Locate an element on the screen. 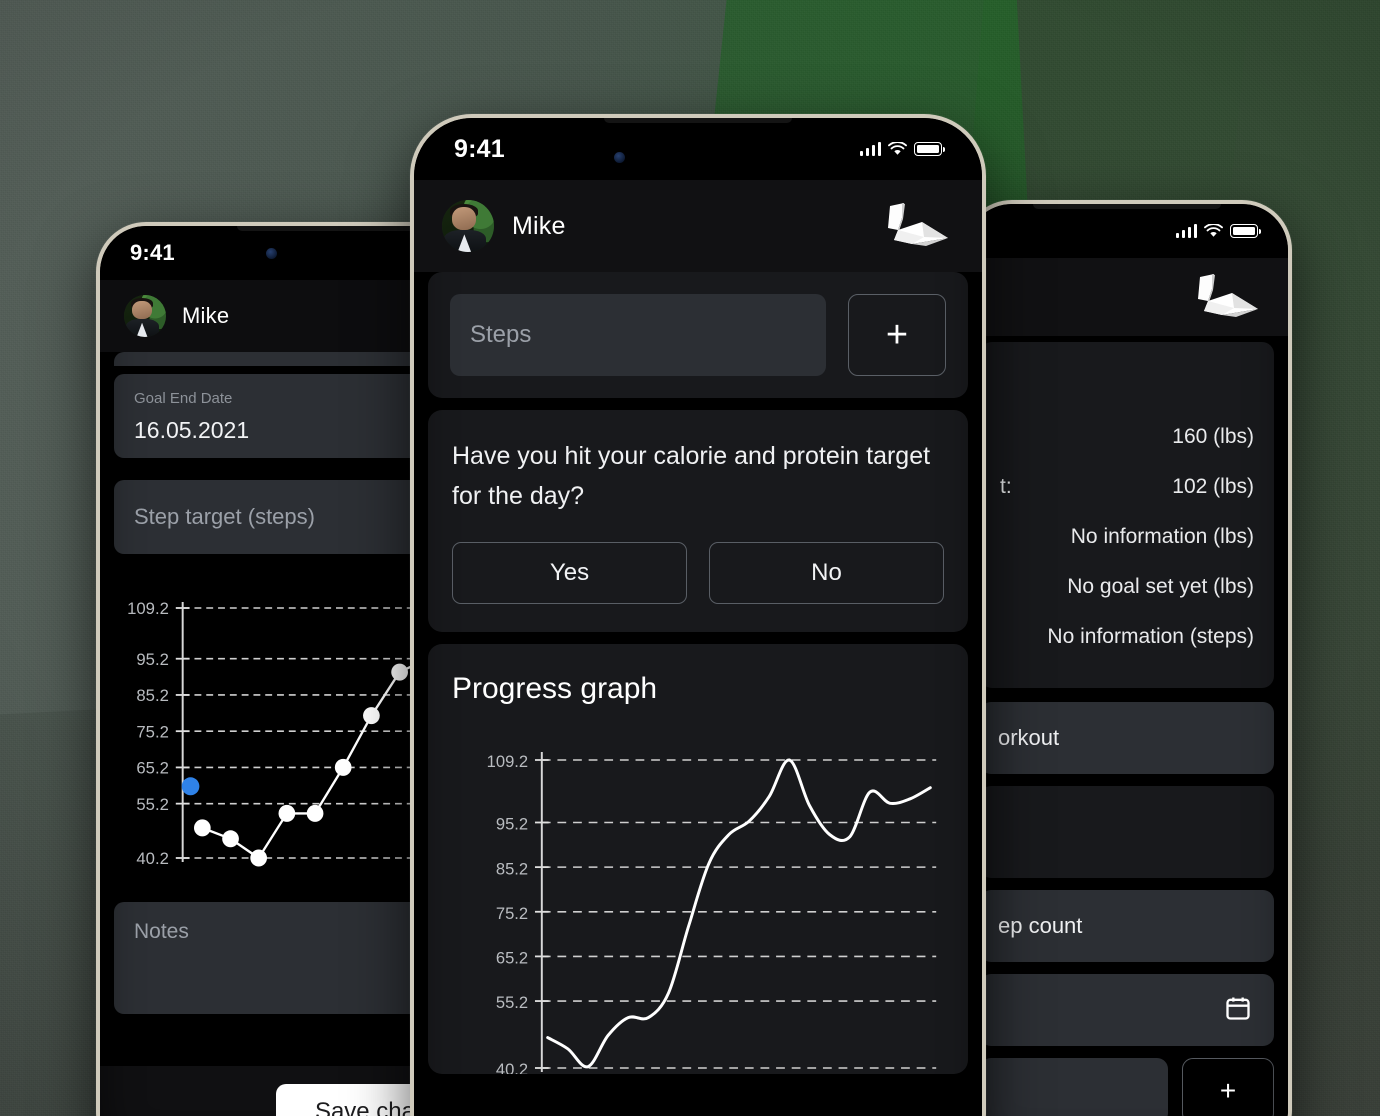 The height and width of the screenshot is (1116, 1380). stat-row: No information (steps) is located at coordinates (1127, 637).